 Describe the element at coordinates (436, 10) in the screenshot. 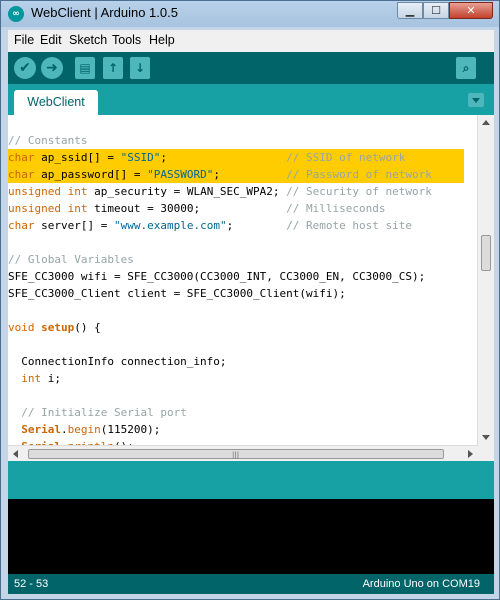

I see `maximize-button: ☐` at that location.